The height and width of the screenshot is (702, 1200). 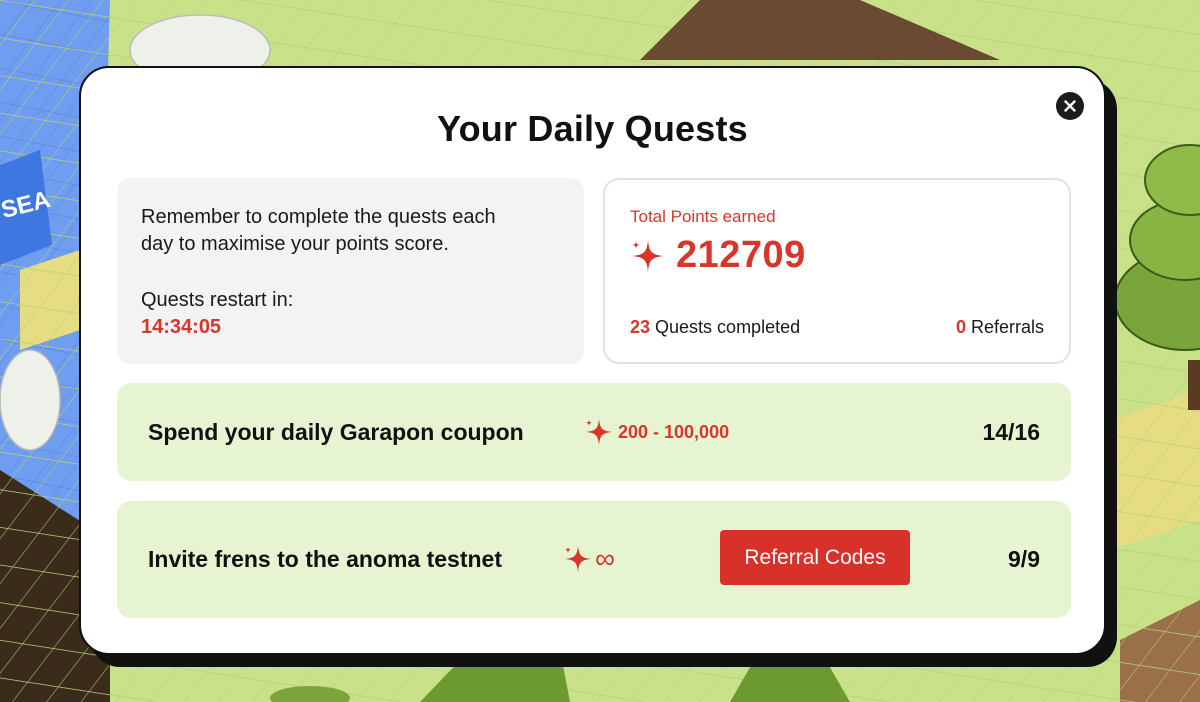 I want to click on referrals-count: 0, so click(x=960, y=327).